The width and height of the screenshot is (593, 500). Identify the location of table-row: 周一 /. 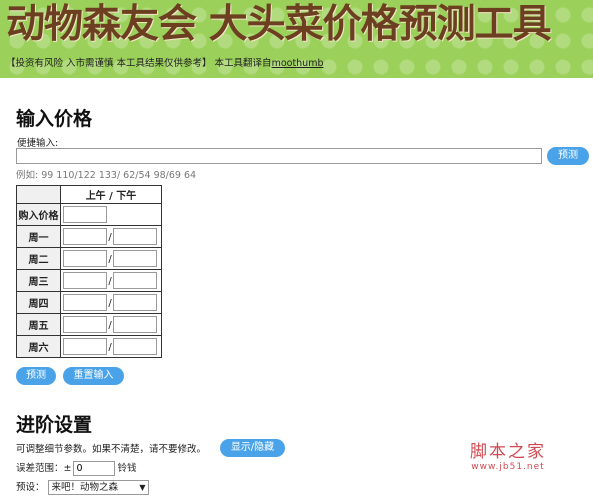
(89, 236).